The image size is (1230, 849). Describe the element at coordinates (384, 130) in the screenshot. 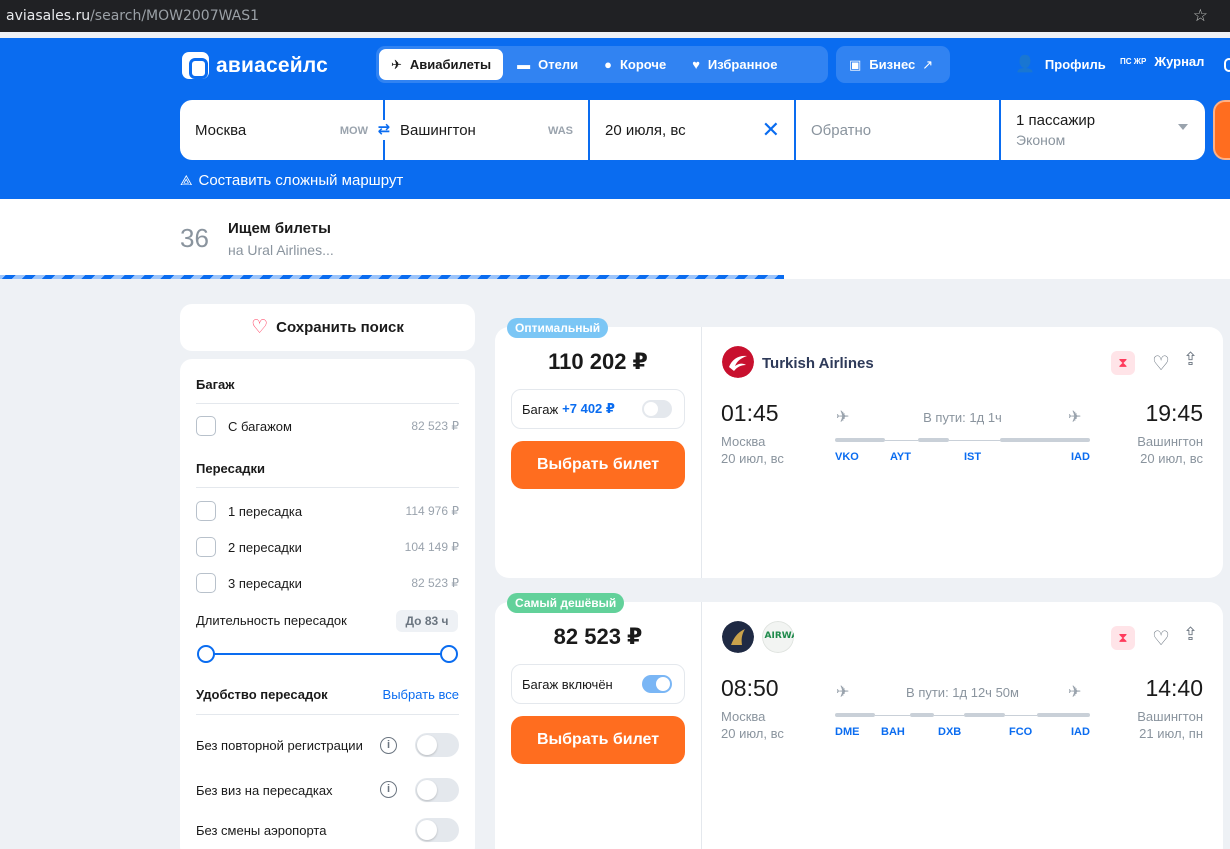

I see `swap-icon: ⇄` at that location.